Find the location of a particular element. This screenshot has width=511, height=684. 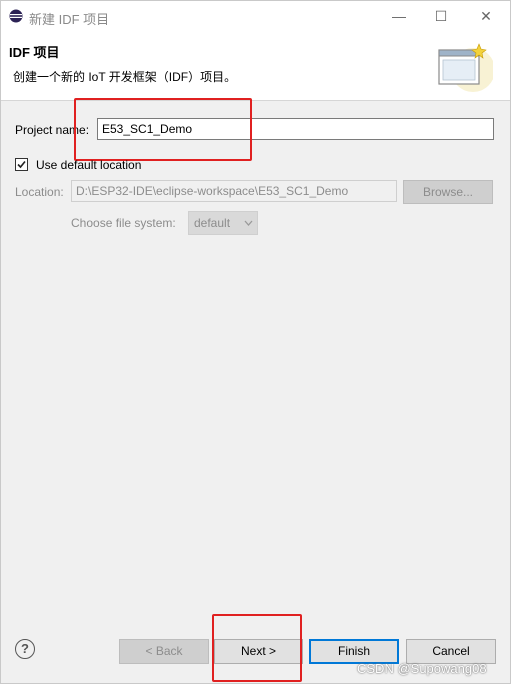

page-description: 创建一个新的 IoT 开发框架（IDF）项目。 is located at coordinates (125, 77).